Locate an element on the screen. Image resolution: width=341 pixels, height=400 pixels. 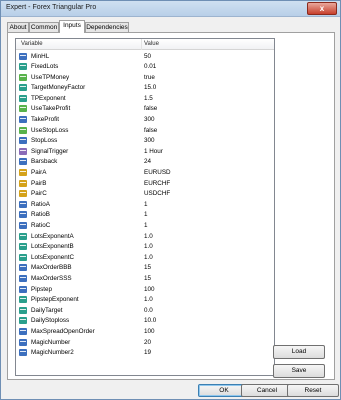
param-name: SignalTrigger is located at coordinates (50, 151).